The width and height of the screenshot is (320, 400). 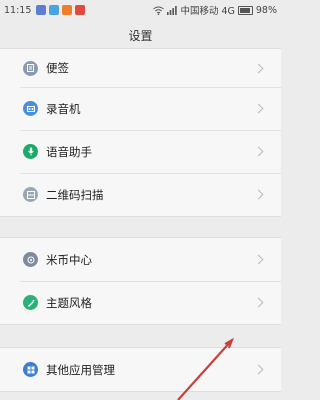 What do you see at coordinates (30, 259) in the screenshot?
I see `coin-icon` at bounding box center [30, 259].